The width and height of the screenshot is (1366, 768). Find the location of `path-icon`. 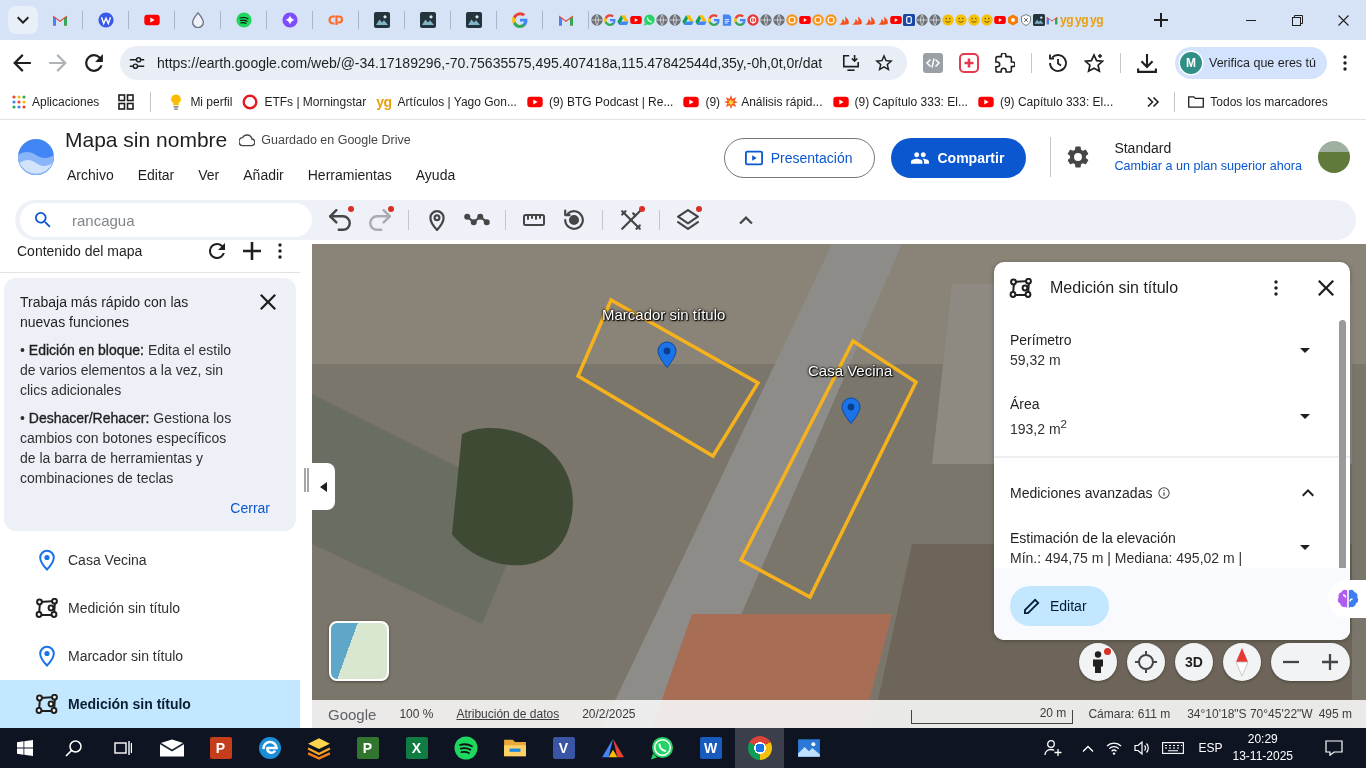

path-icon is located at coordinates (477, 220).